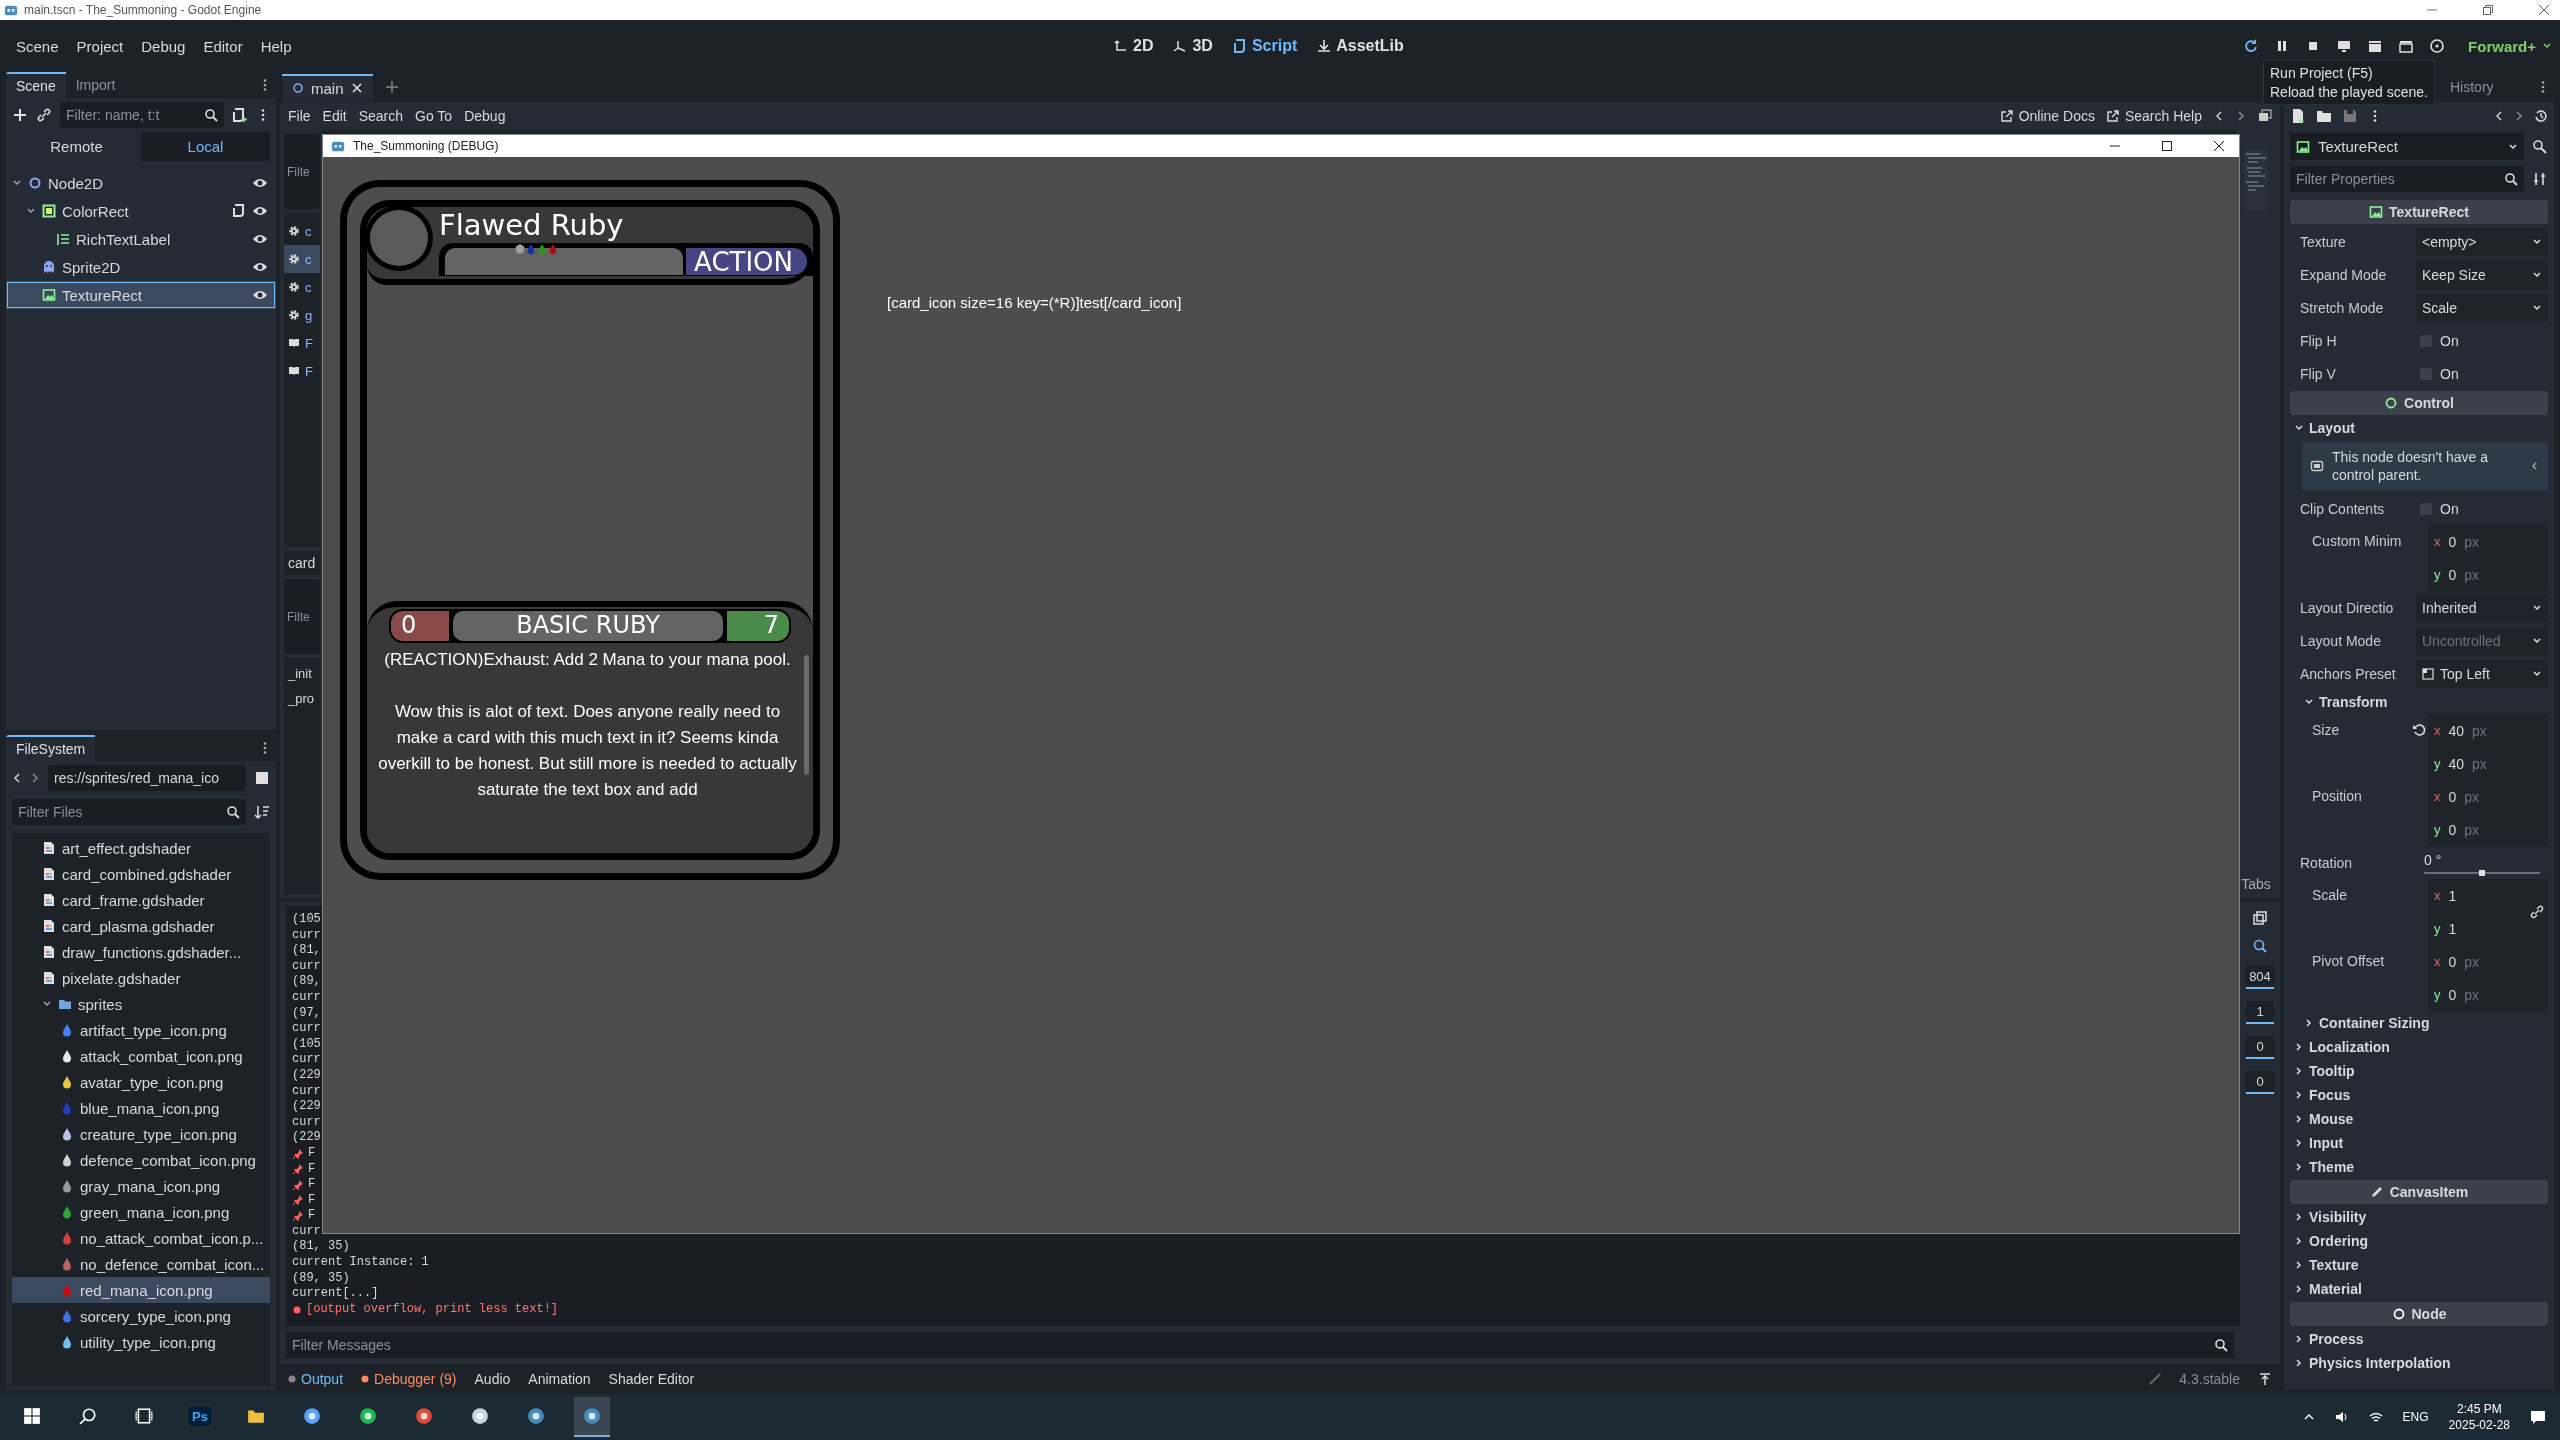  Describe the element at coordinates (2419, 1217) in the screenshot. I see `property-section: Visibility` at that location.